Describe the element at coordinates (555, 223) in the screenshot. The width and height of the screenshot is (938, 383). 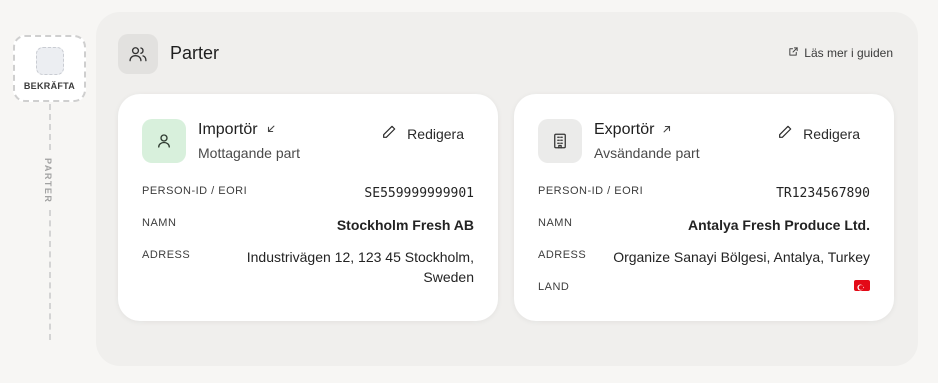
I see `exporter-name-label: NAMN` at that location.